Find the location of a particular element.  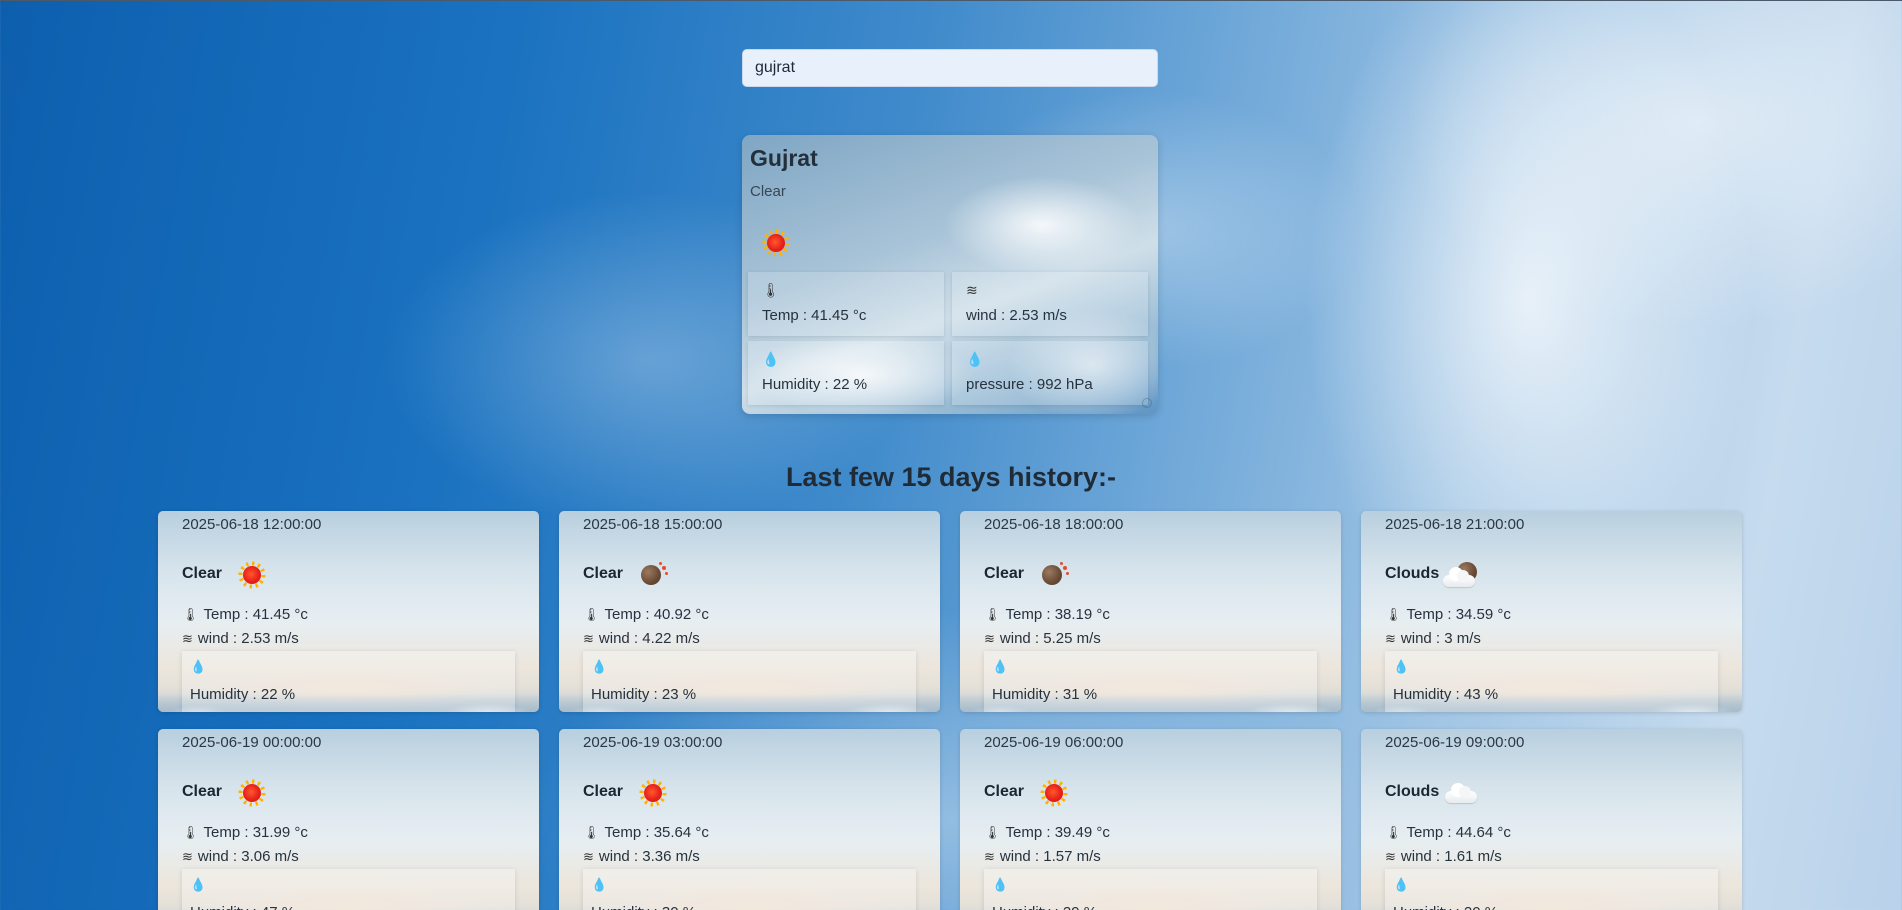

history-humidity-box: 💧 Humidity : 43 % is located at coordinates (1551, 681).